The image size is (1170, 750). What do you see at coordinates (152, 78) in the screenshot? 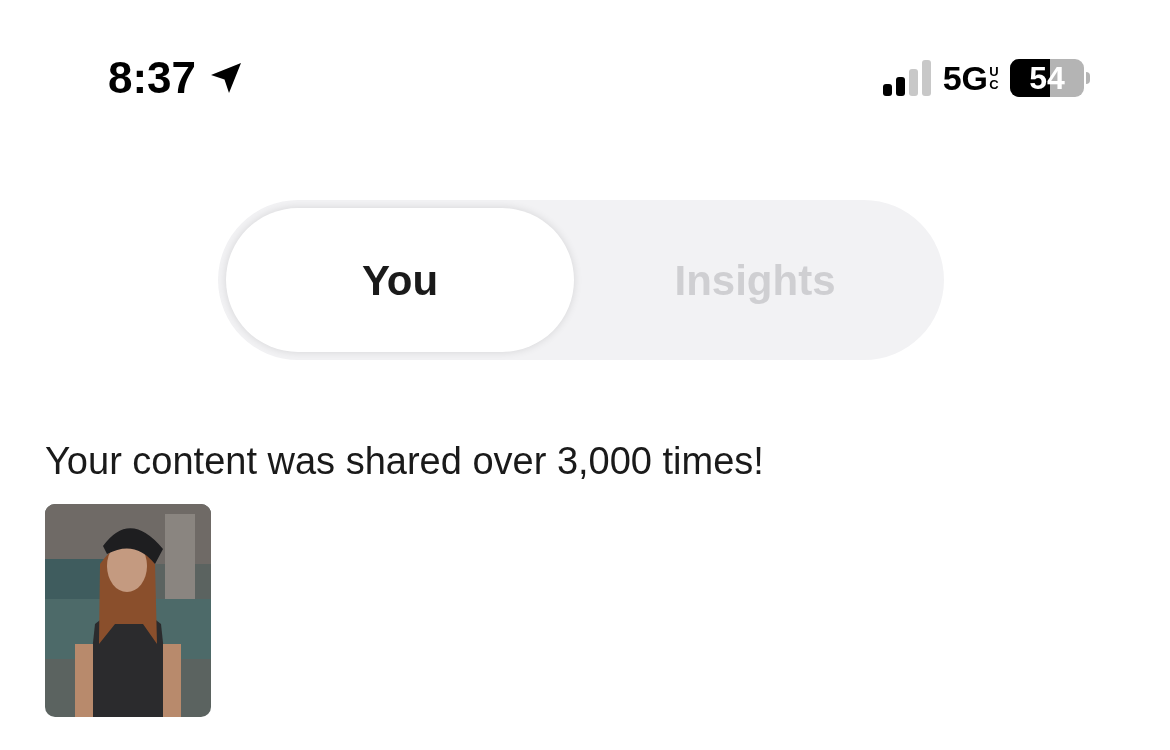
I see `status-time: 8:37` at bounding box center [152, 78].